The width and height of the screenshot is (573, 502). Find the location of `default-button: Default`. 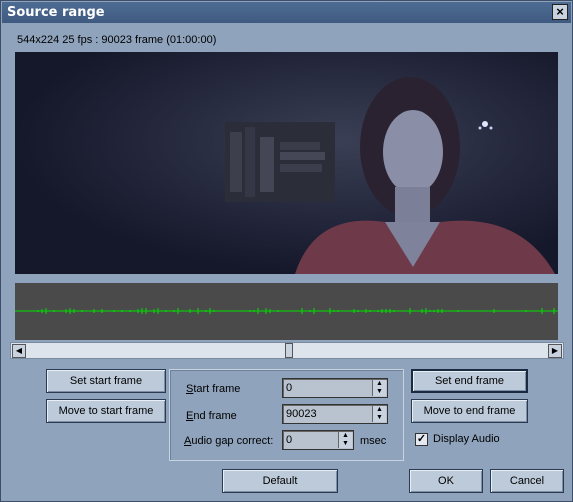

default-button: Default is located at coordinates (280, 481).